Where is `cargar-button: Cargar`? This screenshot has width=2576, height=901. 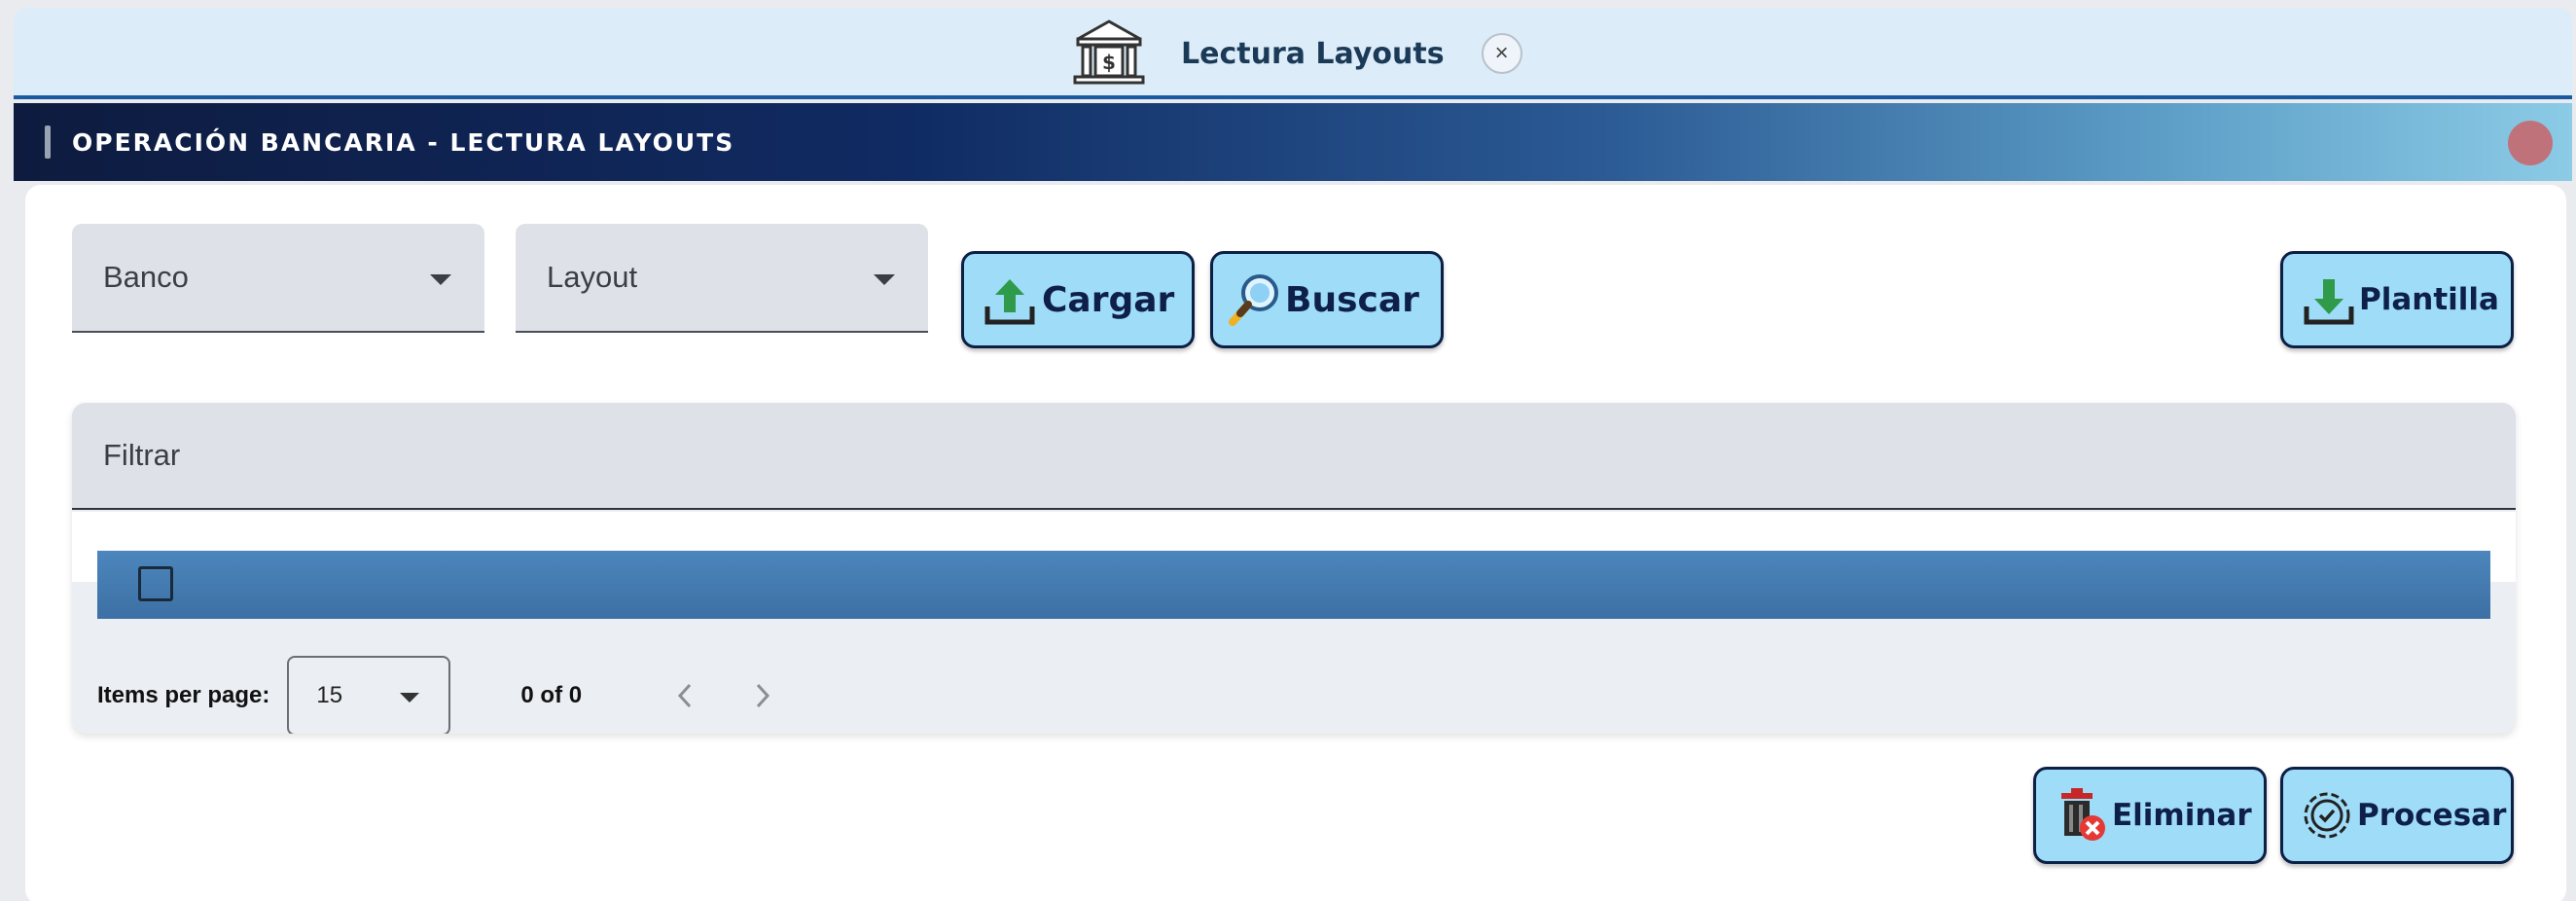 cargar-button: Cargar is located at coordinates (1078, 300).